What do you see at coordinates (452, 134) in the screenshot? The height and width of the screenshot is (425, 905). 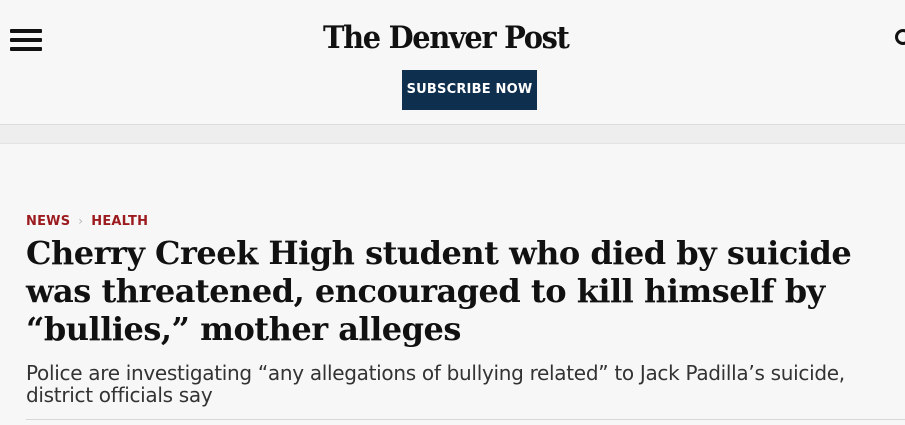 I see `ad-placeholder-bar` at bounding box center [452, 134].